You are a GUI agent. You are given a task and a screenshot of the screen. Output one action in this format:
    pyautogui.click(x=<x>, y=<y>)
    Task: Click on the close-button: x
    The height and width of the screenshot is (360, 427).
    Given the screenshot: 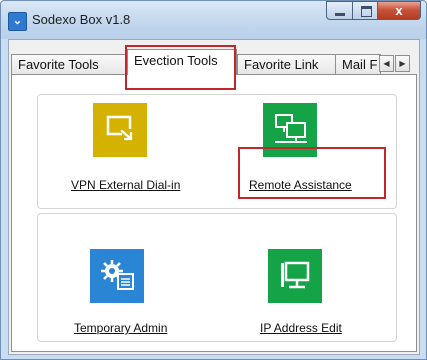 What is the action you would take?
    pyautogui.click(x=399, y=10)
    